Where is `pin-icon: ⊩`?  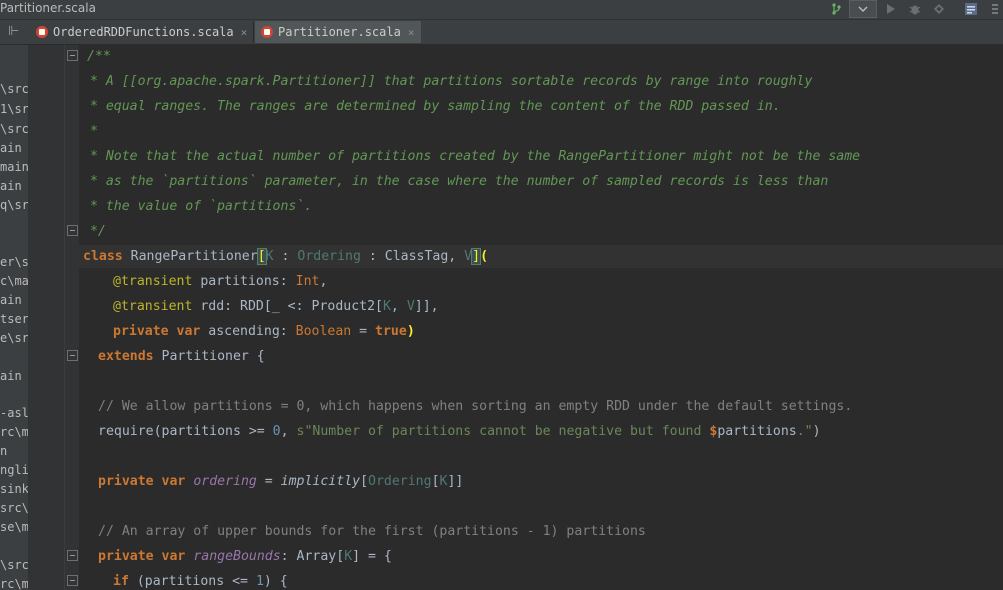 pin-icon: ⊩ is located at coordinates (13, 31).